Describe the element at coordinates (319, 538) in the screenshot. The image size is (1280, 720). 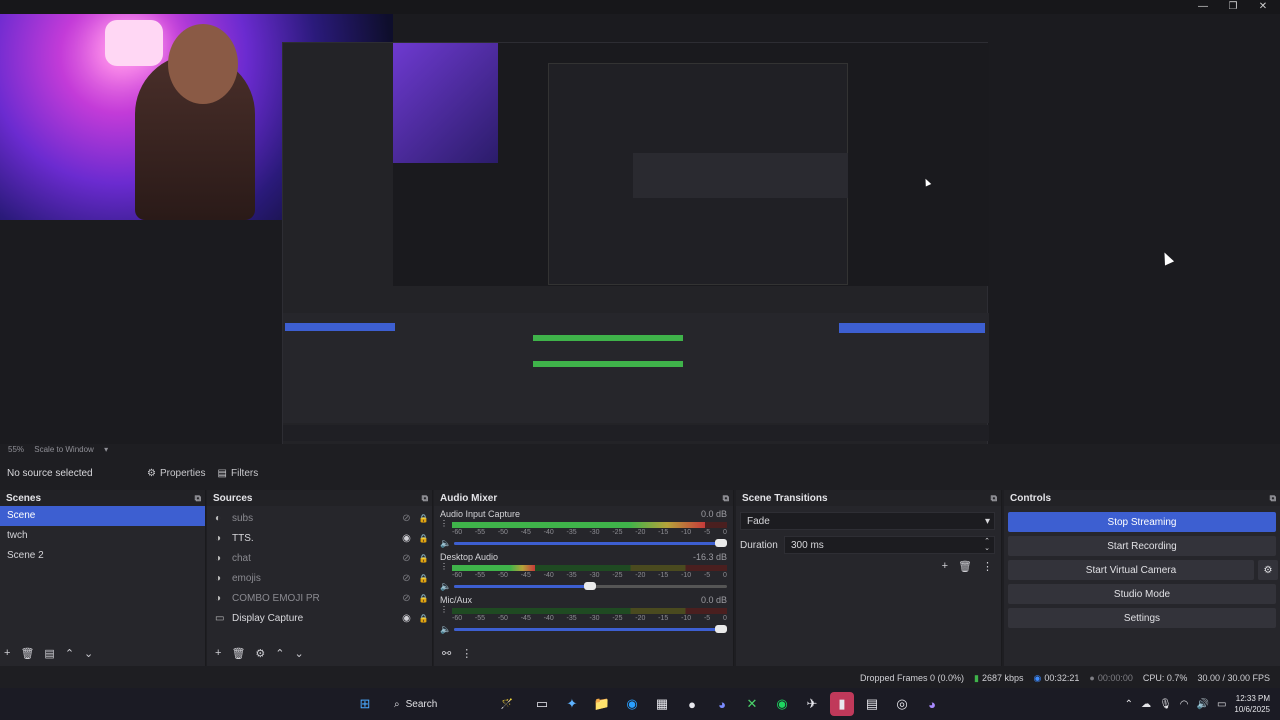
I see `source-item: ◑ TTS. ◉ 🔒` at that location.